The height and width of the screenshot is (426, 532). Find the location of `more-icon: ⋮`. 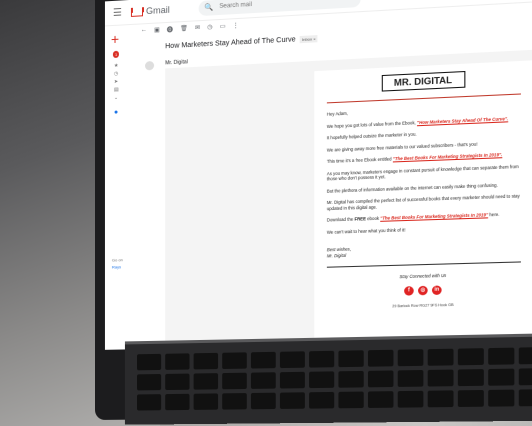

more-icon: ⋮ is located at coordinates (236, 25).